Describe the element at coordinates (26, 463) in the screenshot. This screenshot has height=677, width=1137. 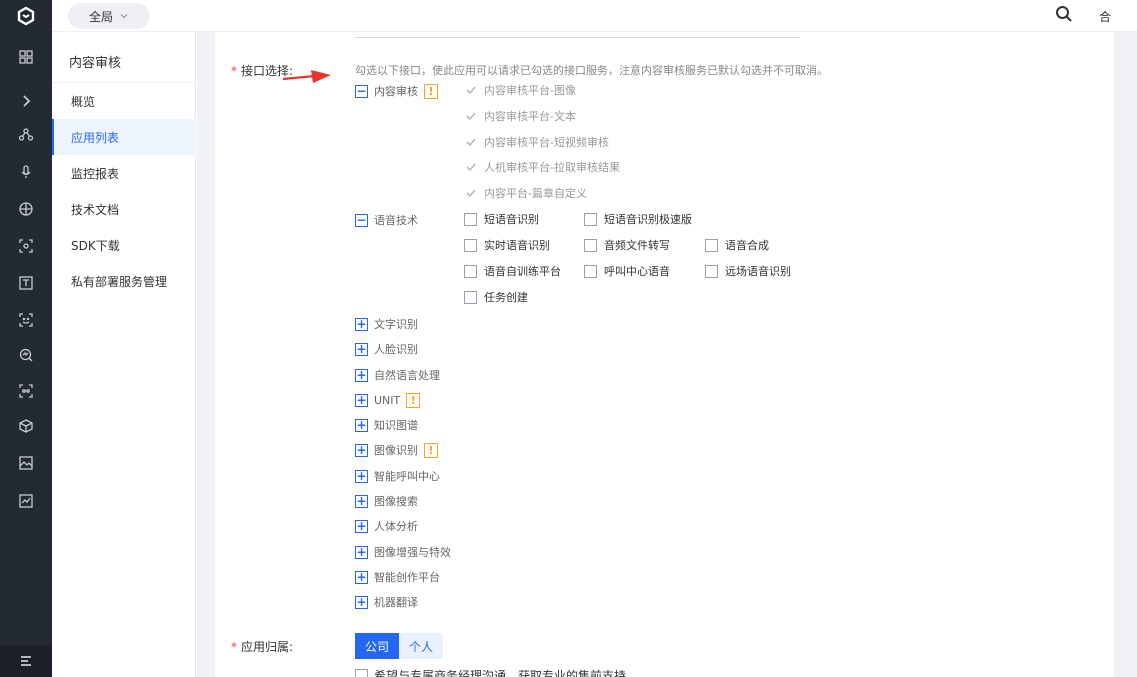
I see `image-icon` at that location.